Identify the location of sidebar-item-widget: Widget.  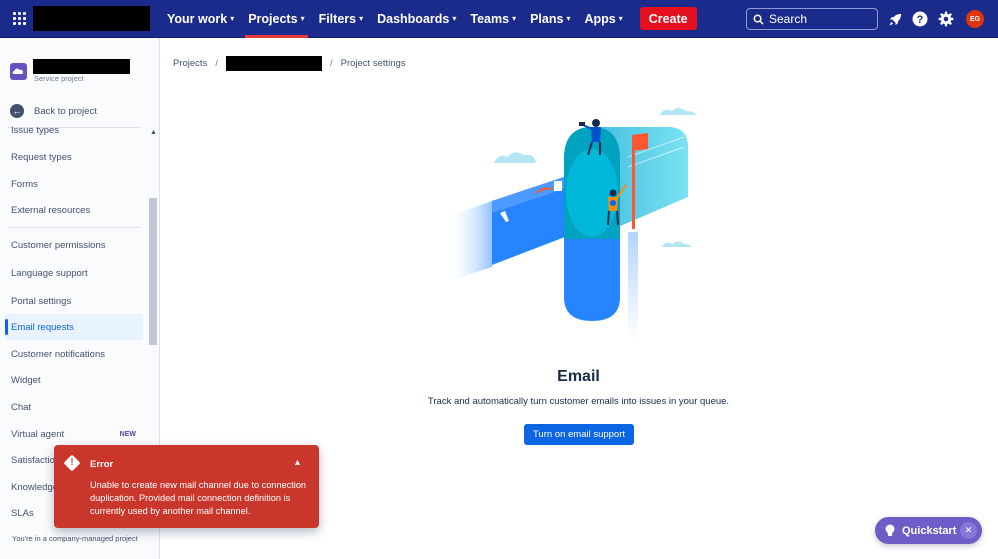
(74, 380).